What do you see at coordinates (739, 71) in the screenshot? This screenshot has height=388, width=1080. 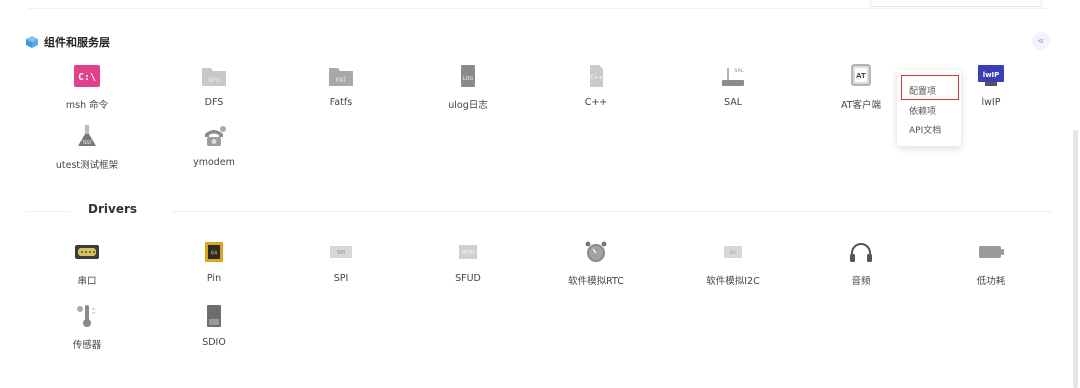 I see `network-icon-text: SAL` at bounding box center [739, 71].